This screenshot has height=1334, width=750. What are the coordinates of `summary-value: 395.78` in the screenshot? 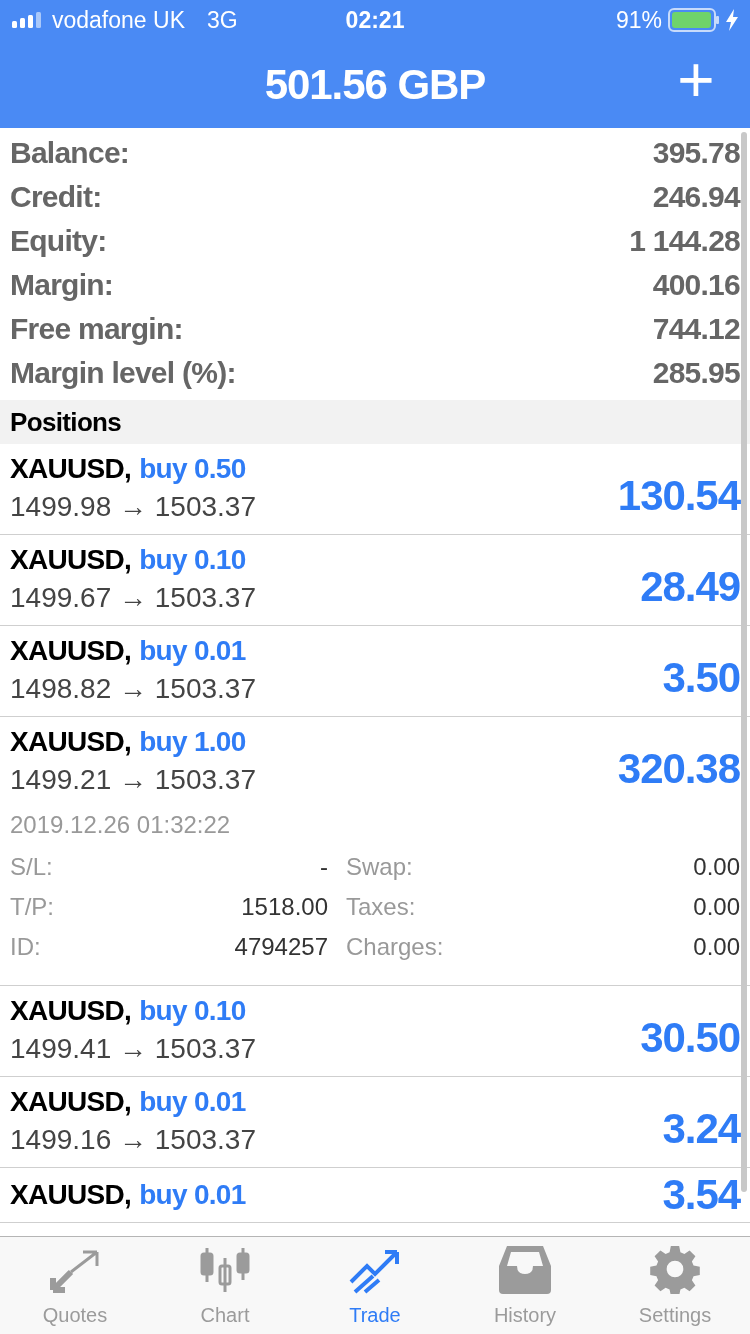 It's located at (696, 152).